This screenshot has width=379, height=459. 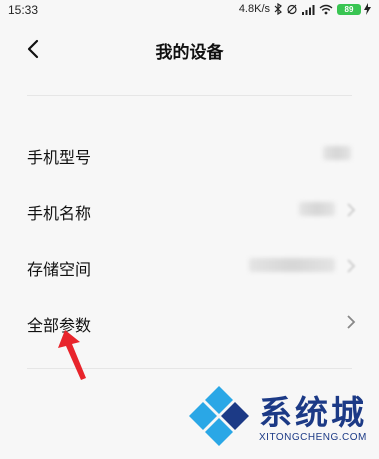 I want to click on row-phone-name: 手机名称, so click(x=189, y=211).